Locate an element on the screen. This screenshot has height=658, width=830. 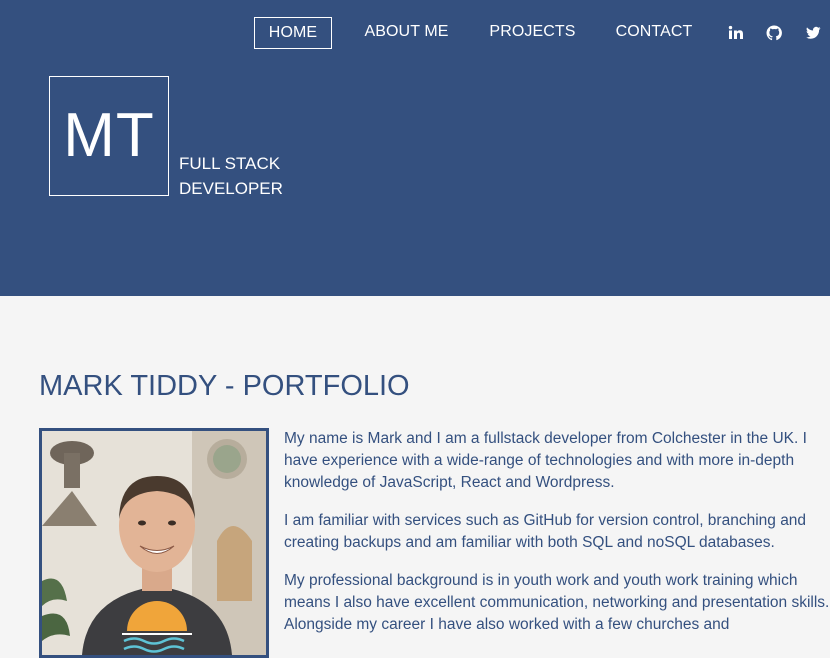
nav-home: HOME is located at coordinates (293, 33).